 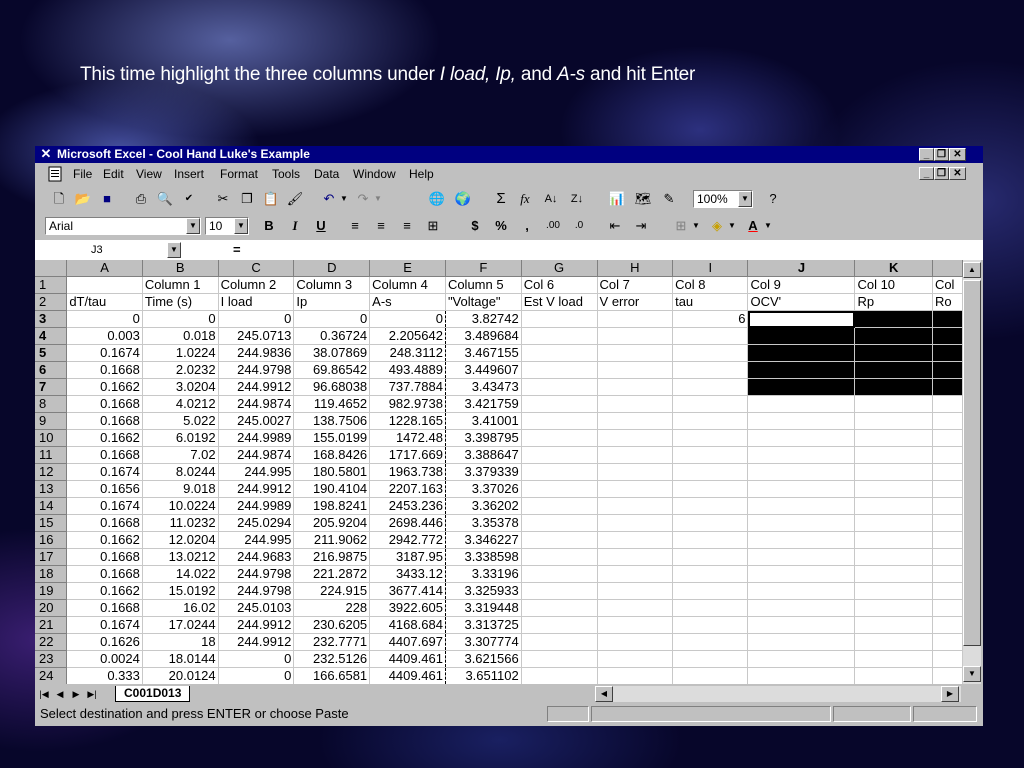 What do you see at coordinates (381, 226) in the screenshot?
I see `align-center-icon: ≡` at bounding box center [381, 226].